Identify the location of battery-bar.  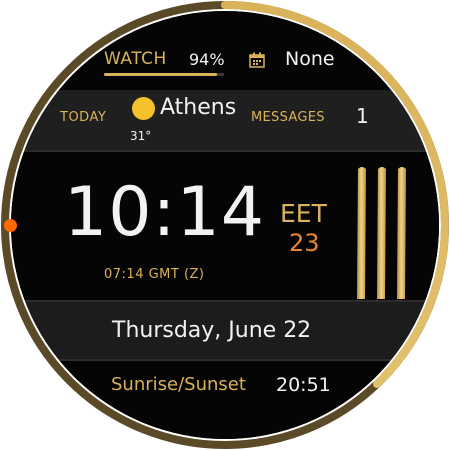
(164, 74).